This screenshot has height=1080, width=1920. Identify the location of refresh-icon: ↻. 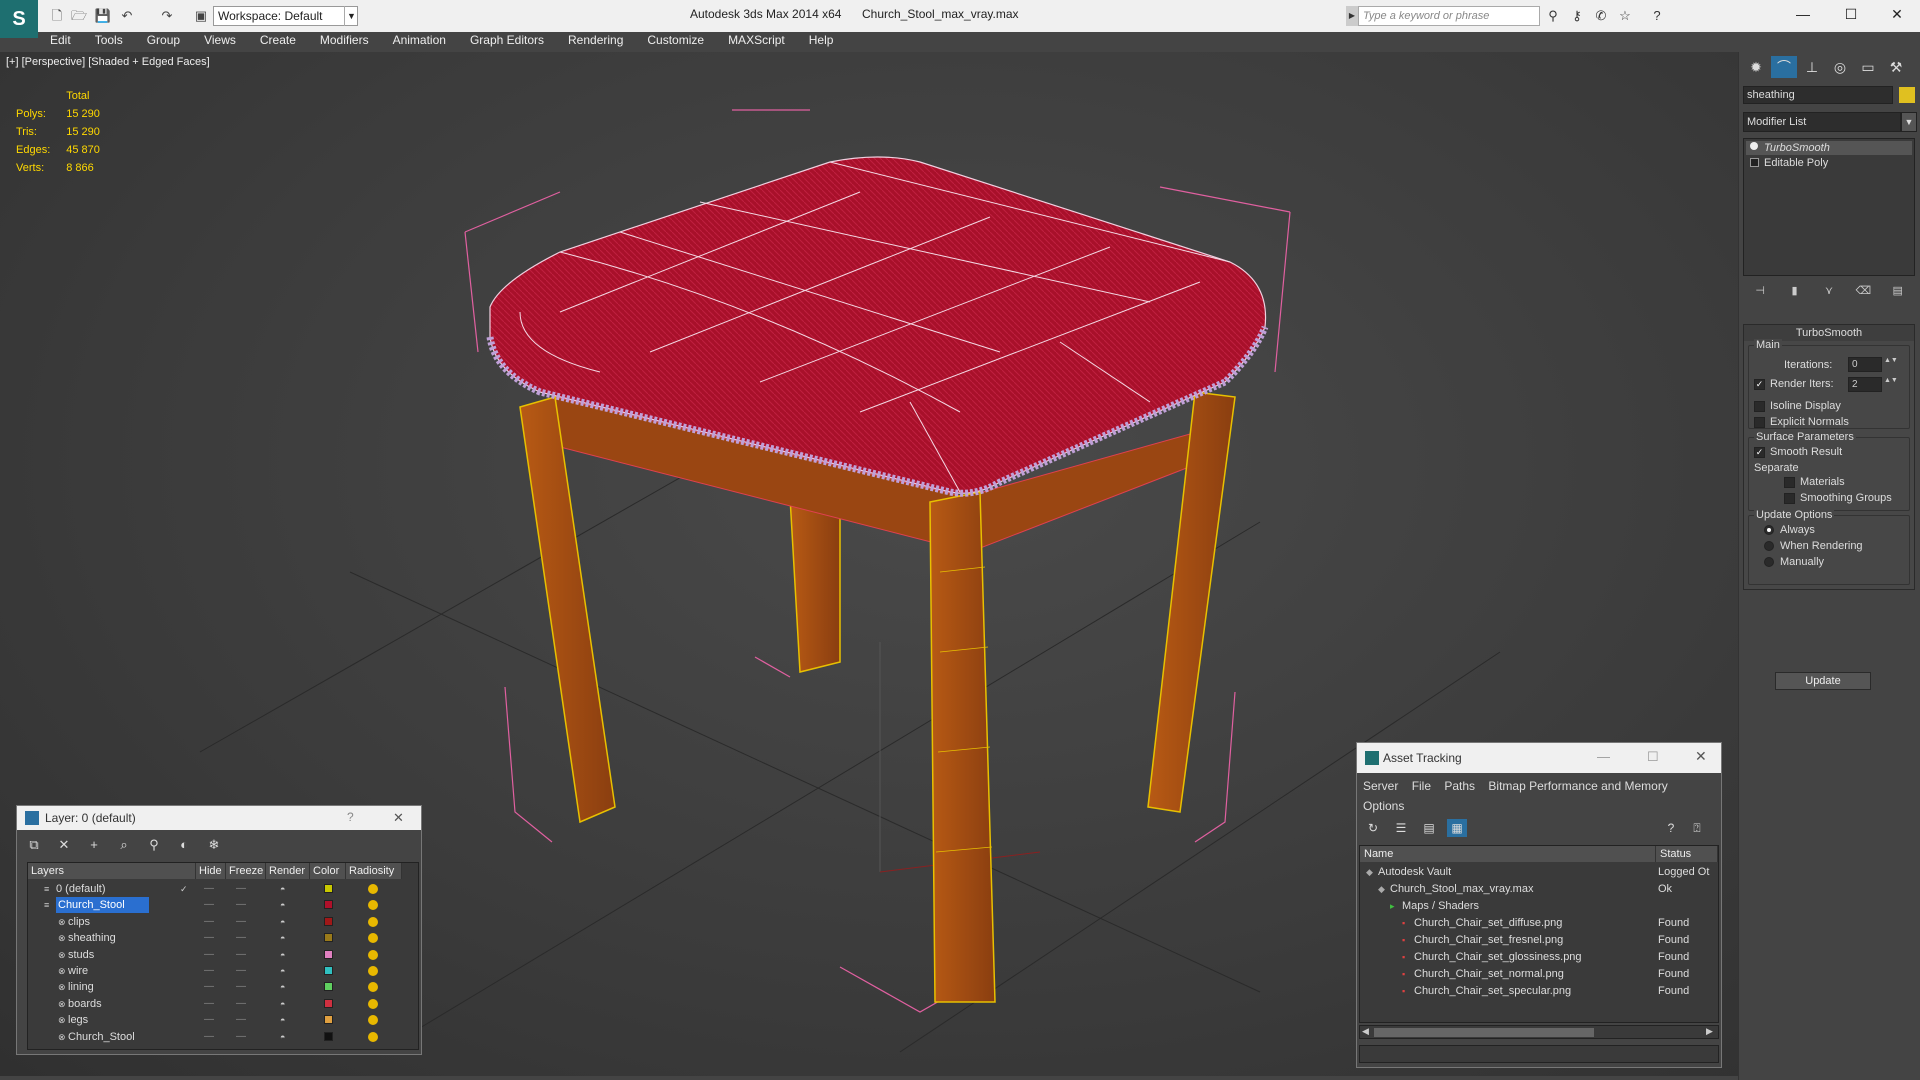
(1373, 828).